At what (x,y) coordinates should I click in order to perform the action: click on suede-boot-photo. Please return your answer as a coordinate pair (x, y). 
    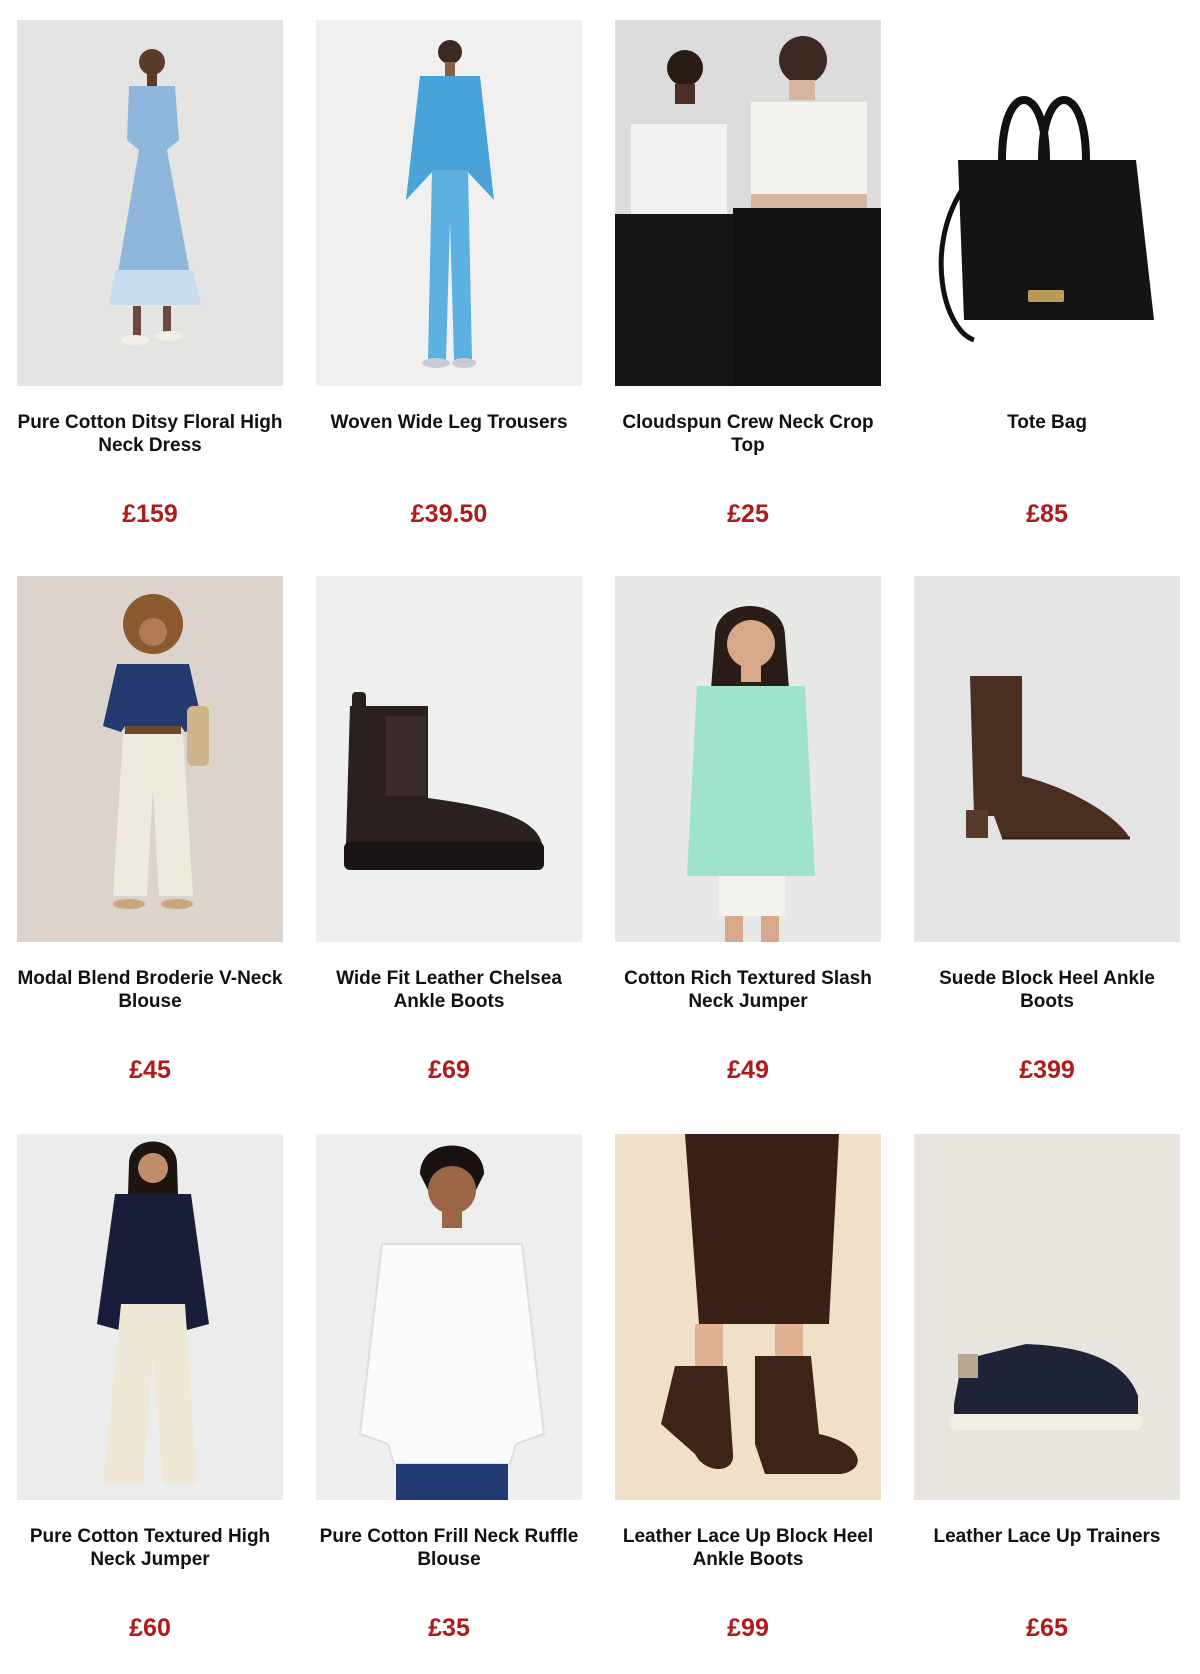
    Looking at the image, I should click on (1047, 759).